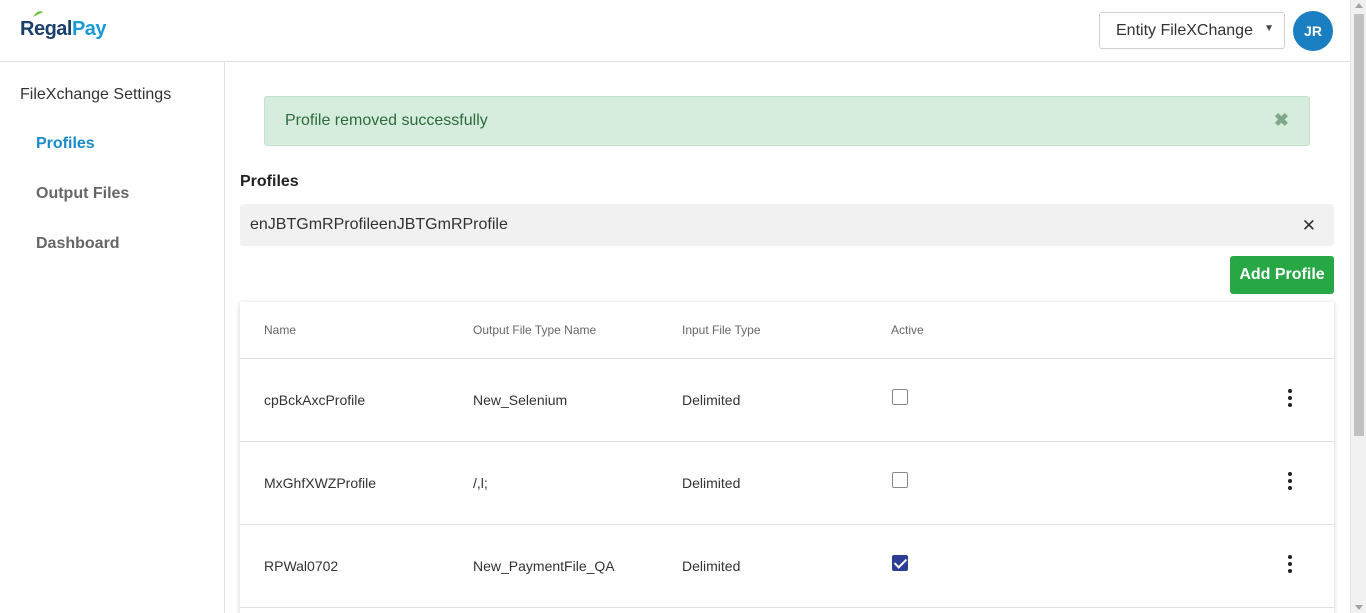 Image resolution: width=1366 pixels, height=613 pixels. I want to click on cell-output-file-type: /,l;, so click(480, 483).